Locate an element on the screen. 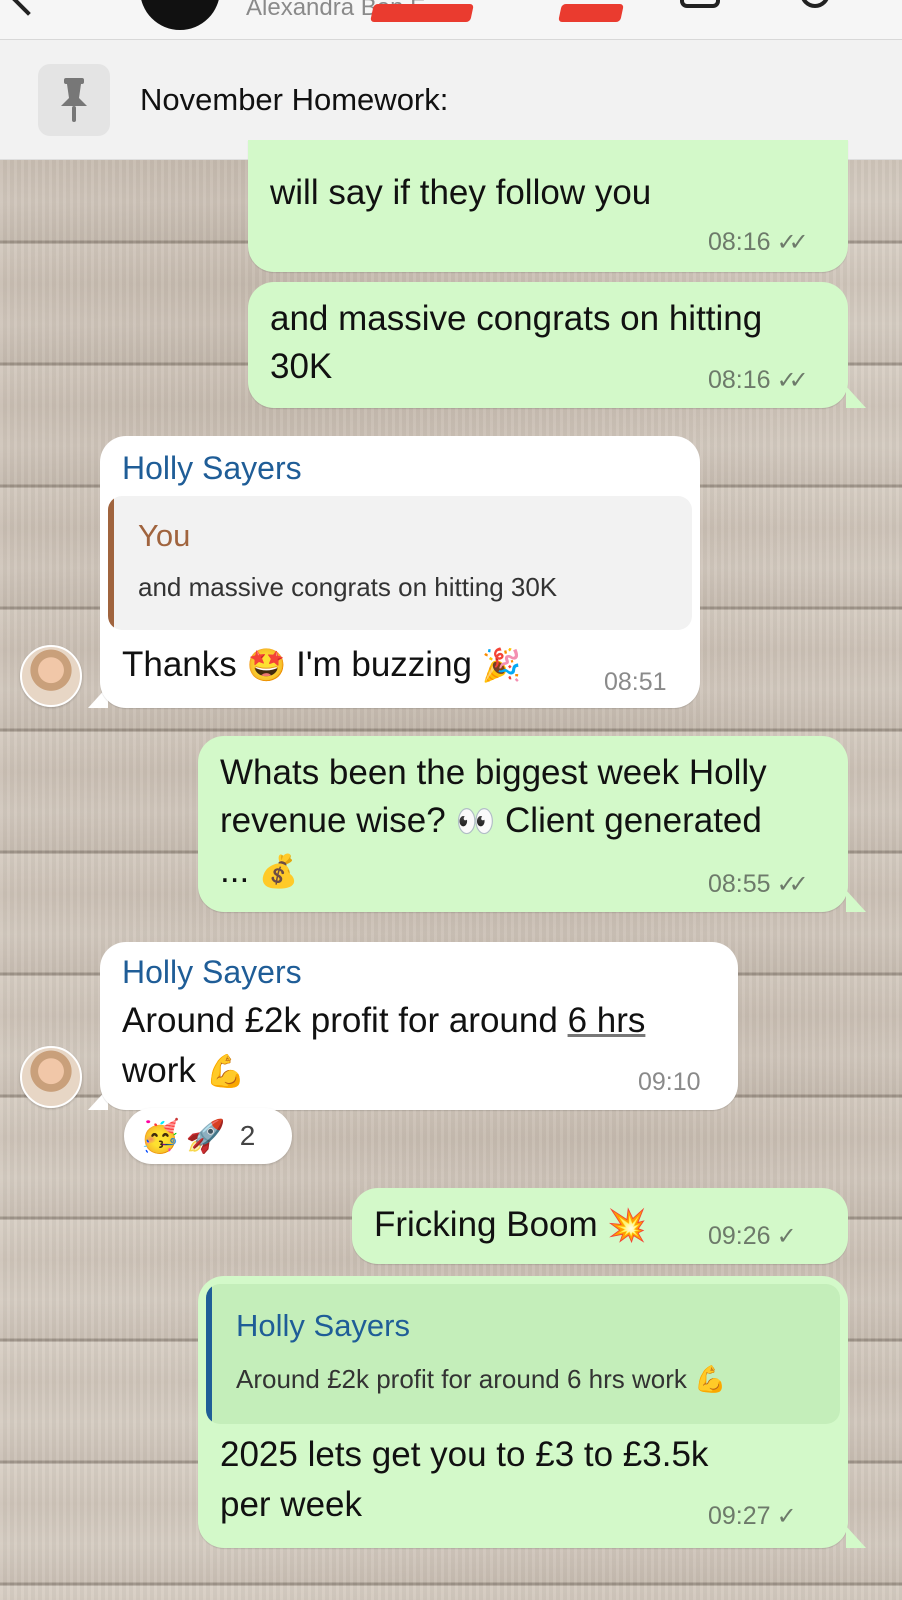 The image size is (902, 1600). message-text-part: work is located at coordinates (159, 1070).